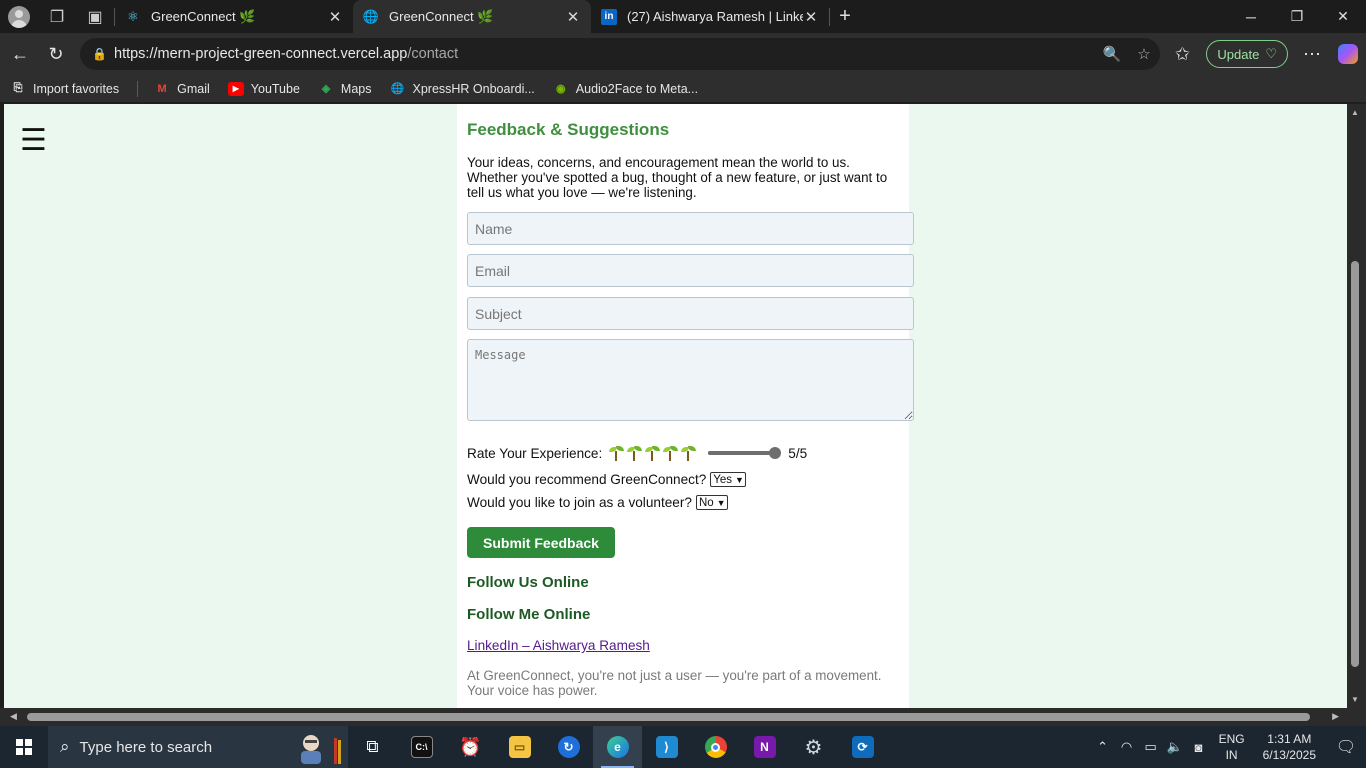 The image size is (1366, 768). What do you see at coordinates (1251, 16) in the screenshot?
I see `minimize-icon: ─` at bounding box center [1251, 16].